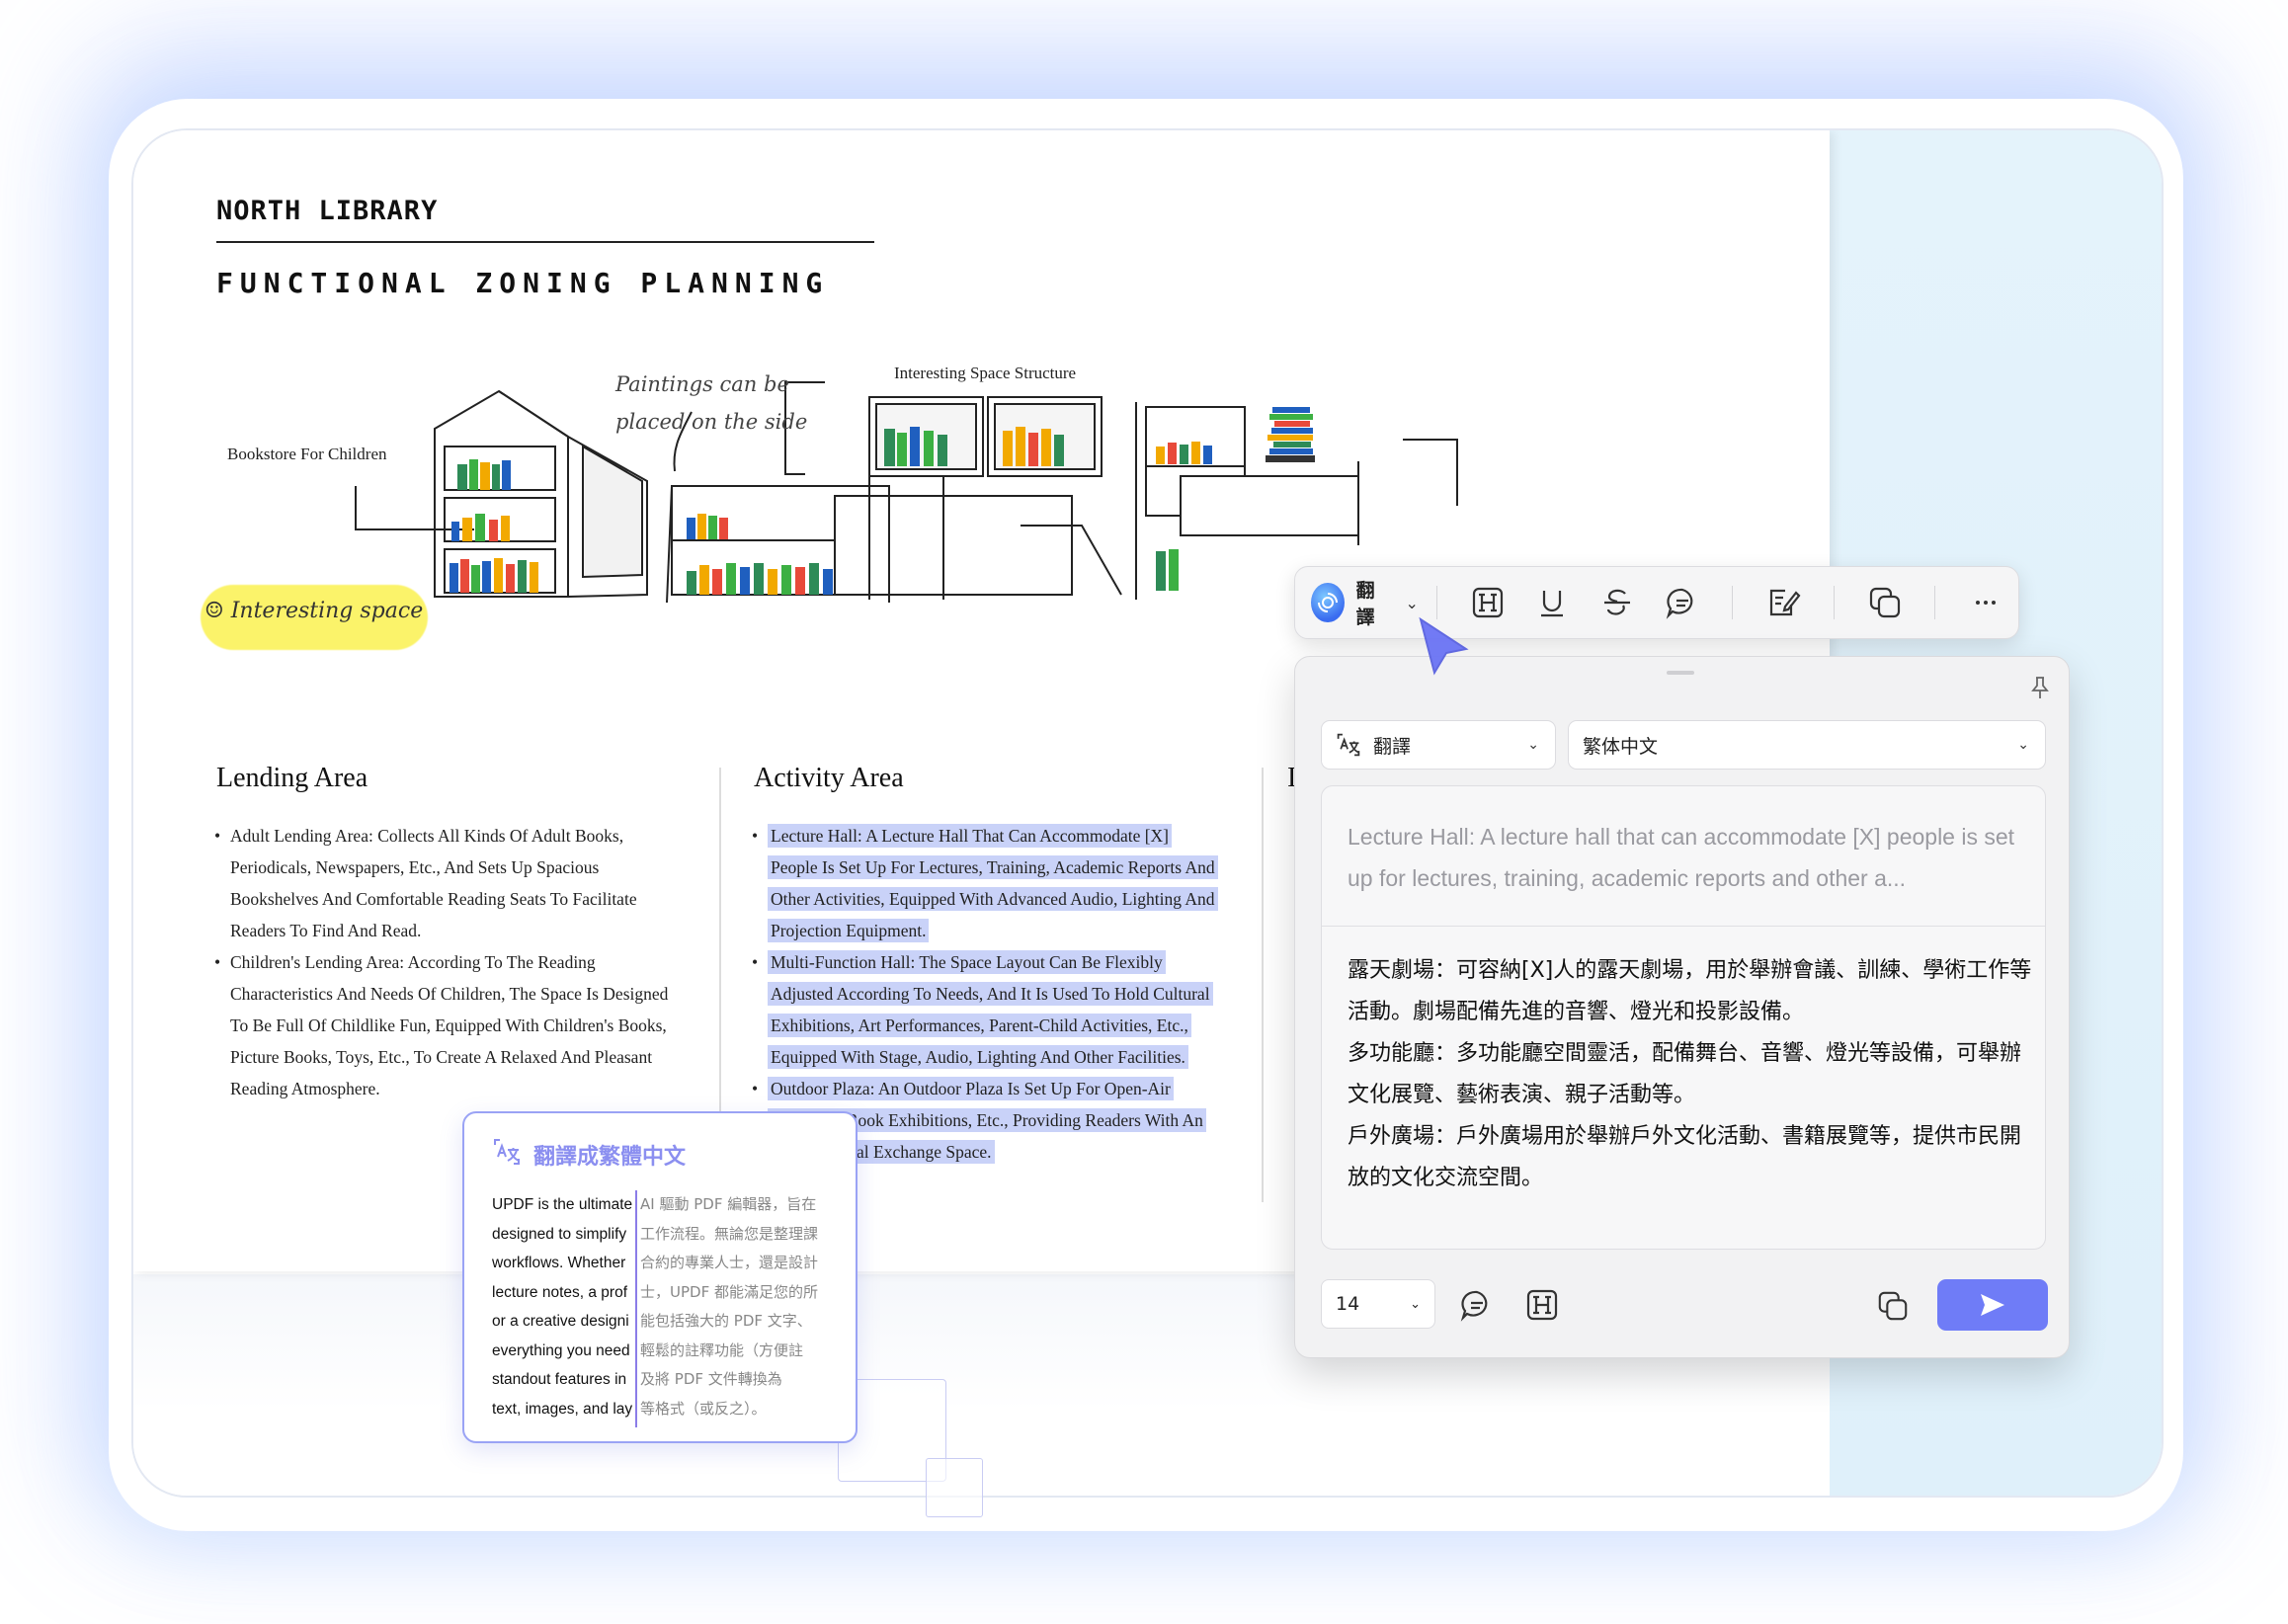  I want to click on language-select: 繁体中文 ⌄, so click(1807, 745).